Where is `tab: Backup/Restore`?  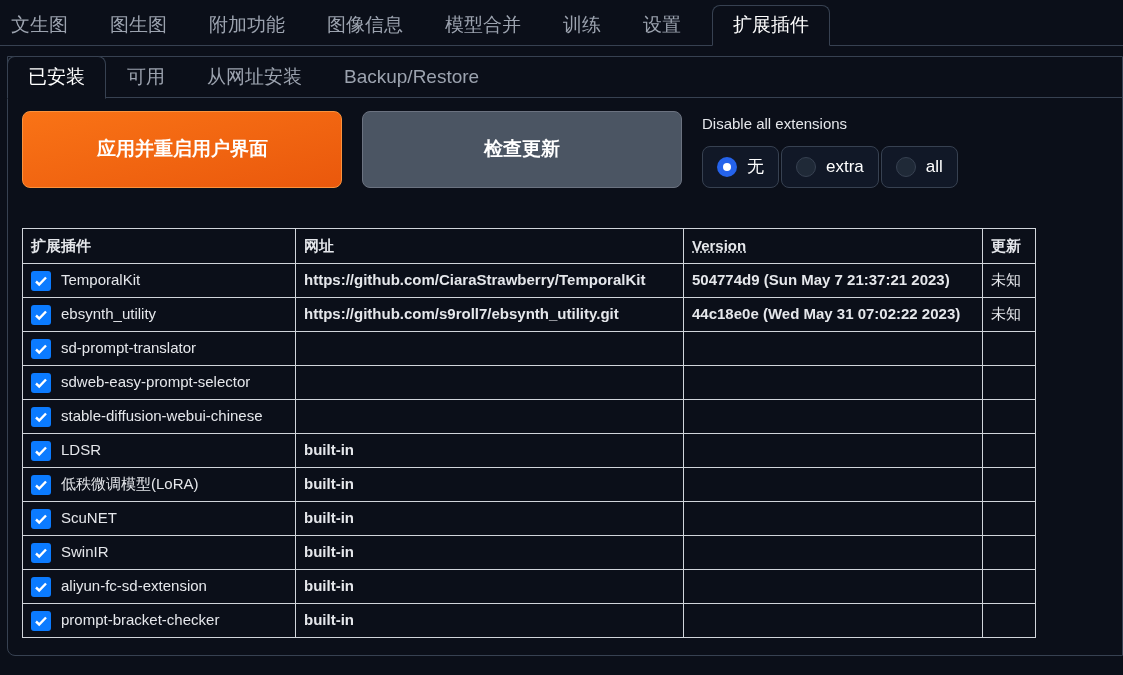
tab: Backup/Restore is located at coordinates (412, 77).